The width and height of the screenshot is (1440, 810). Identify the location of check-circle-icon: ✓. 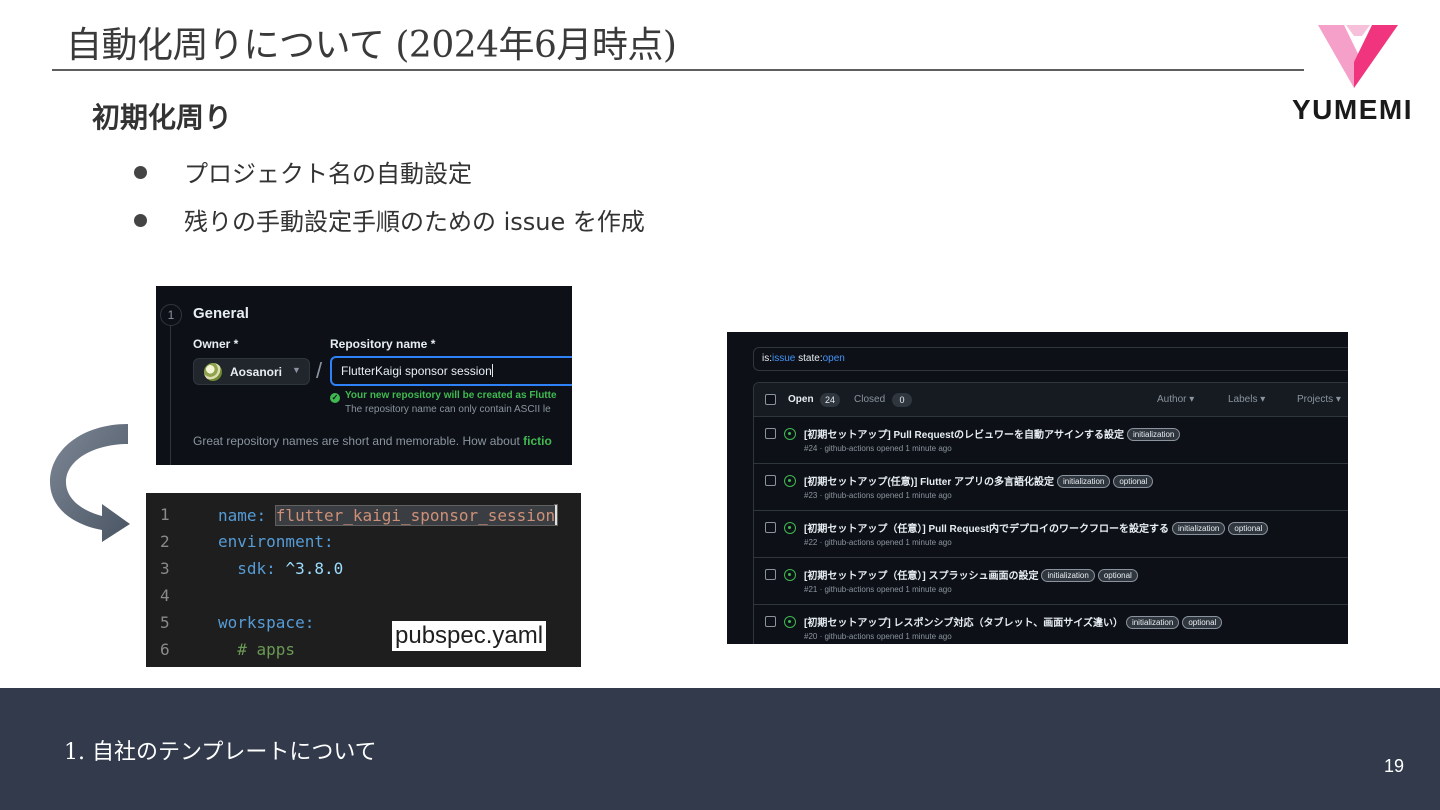
(335, 398).